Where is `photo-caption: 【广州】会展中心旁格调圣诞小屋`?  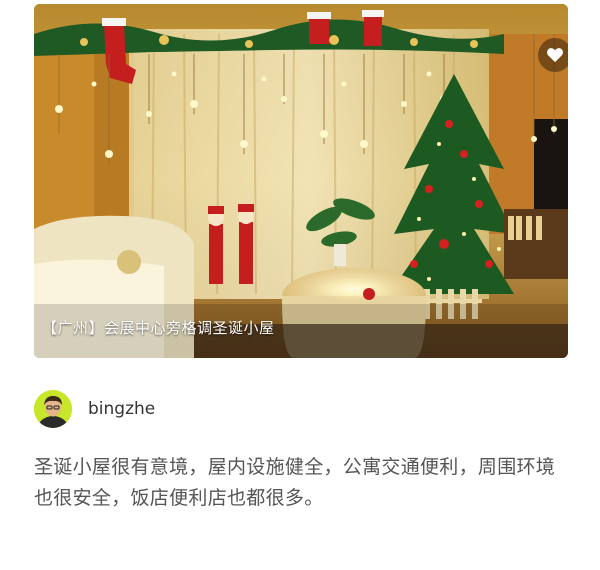
photo-caption: 【广州】会展中心旁格调圣诞小屋 is located at coordinates (158, 328).